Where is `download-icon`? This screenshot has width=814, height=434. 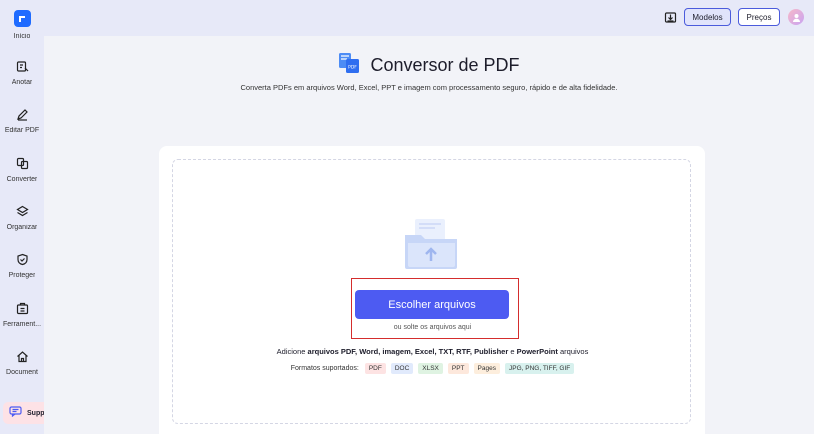 download-icon is located at coordinates (671, 18).